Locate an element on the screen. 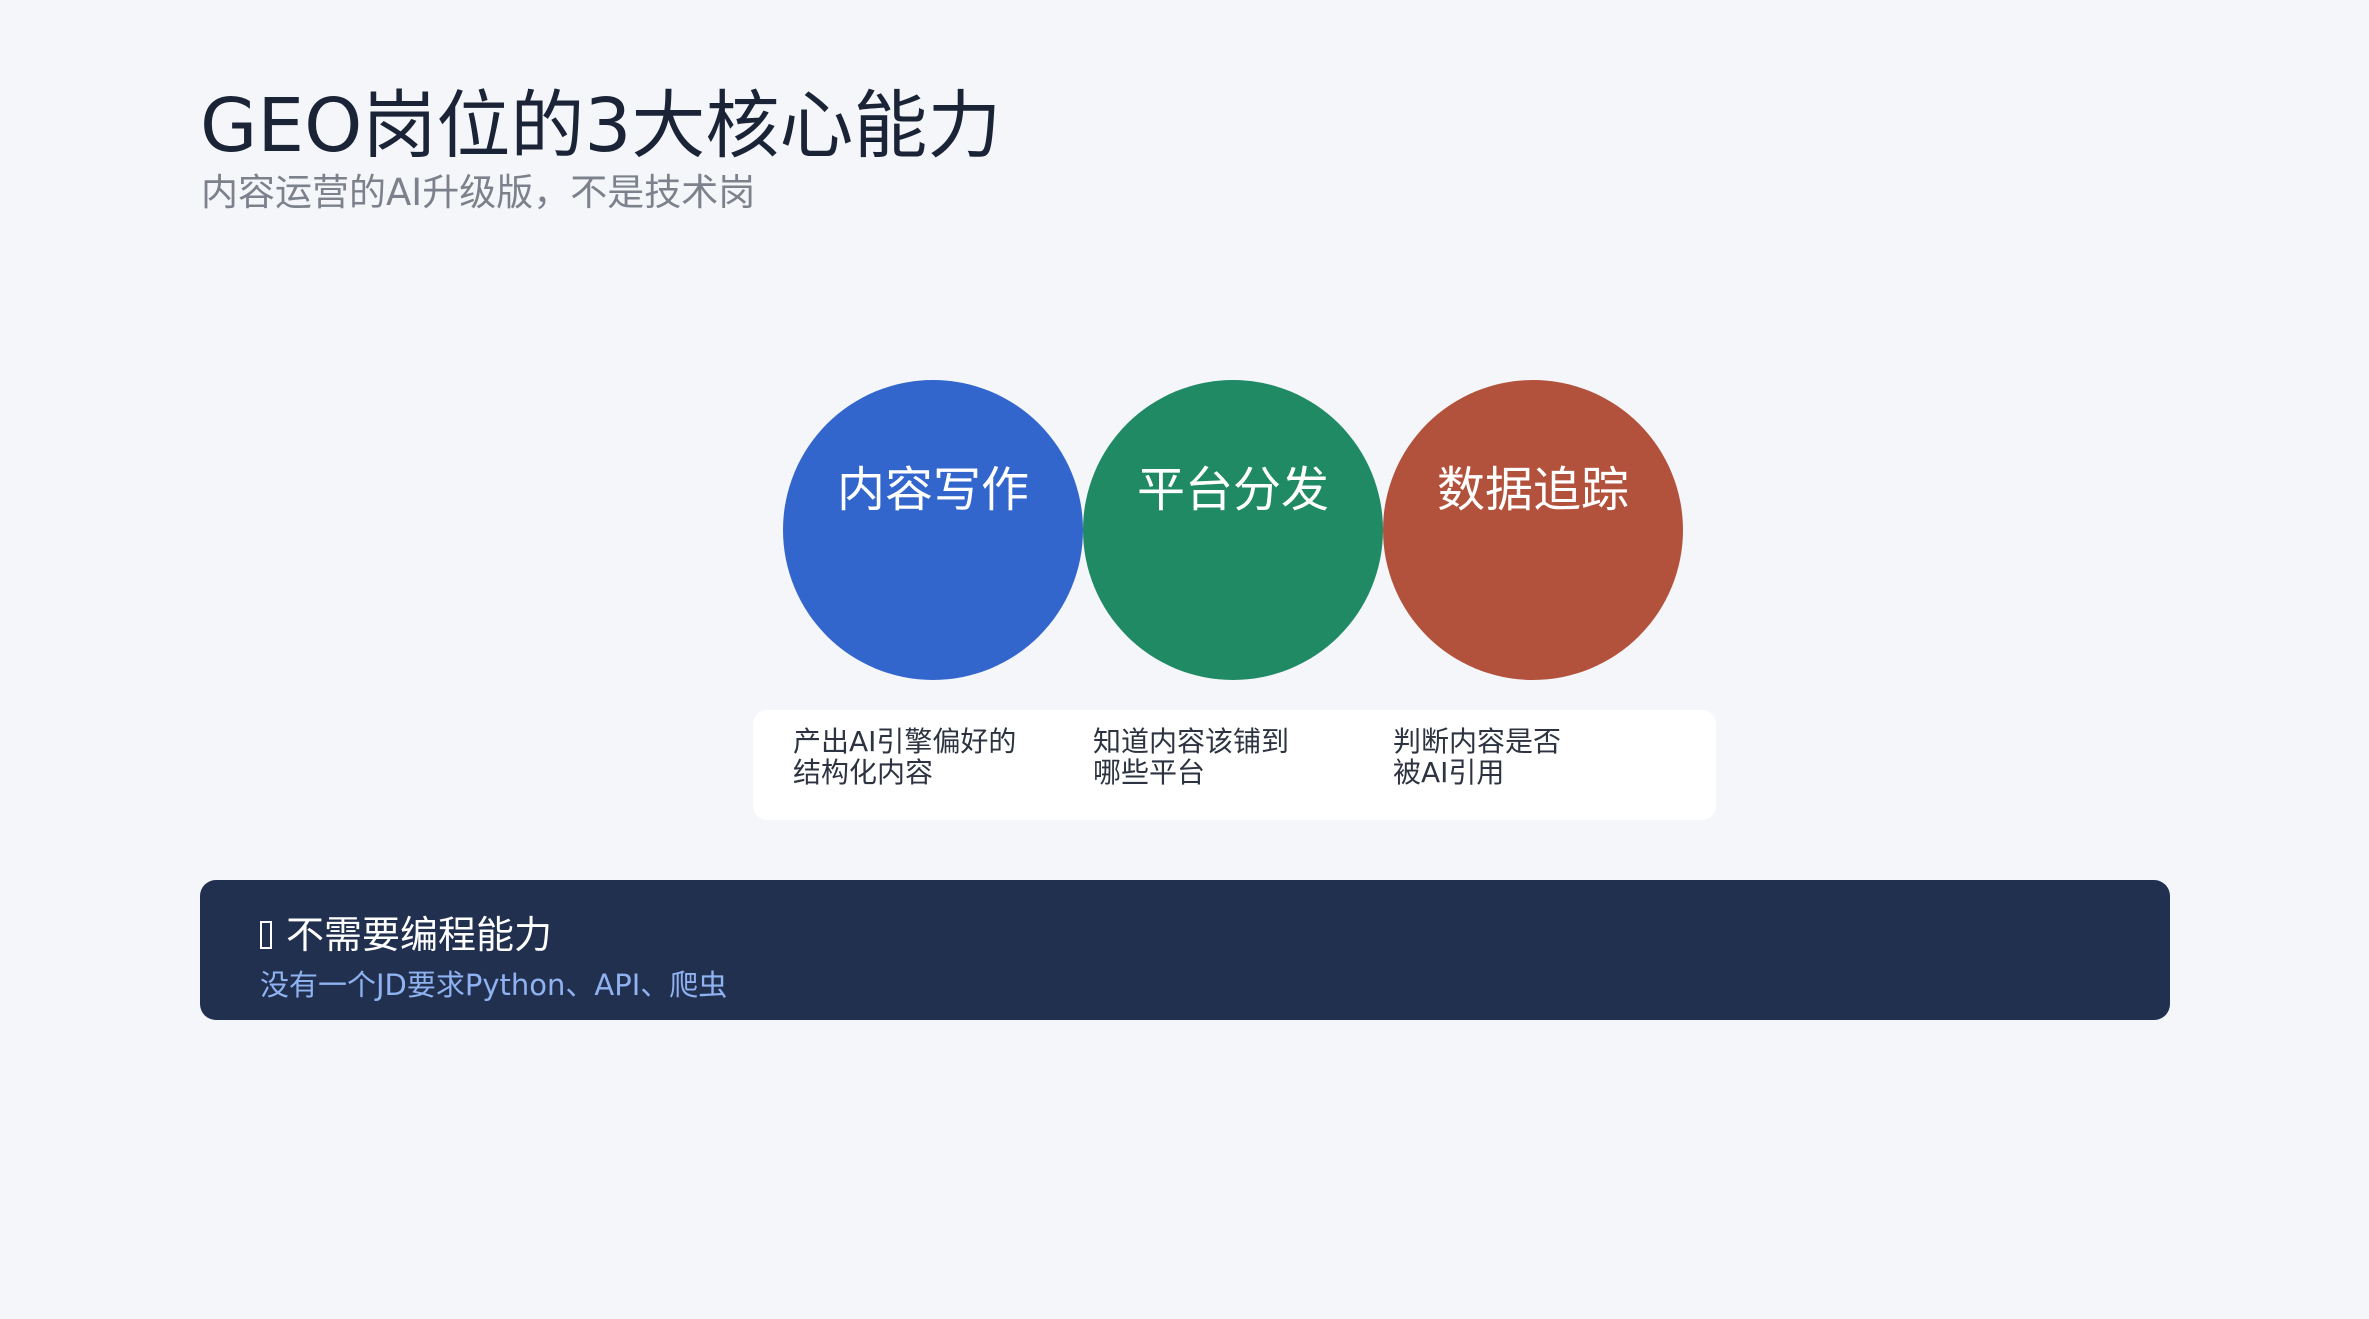 The height and width of the screenshot is (1319, 2369). capability-description-distribution: 知道内容该铺到 哪些平台 is located at coordinates (1223, 757).